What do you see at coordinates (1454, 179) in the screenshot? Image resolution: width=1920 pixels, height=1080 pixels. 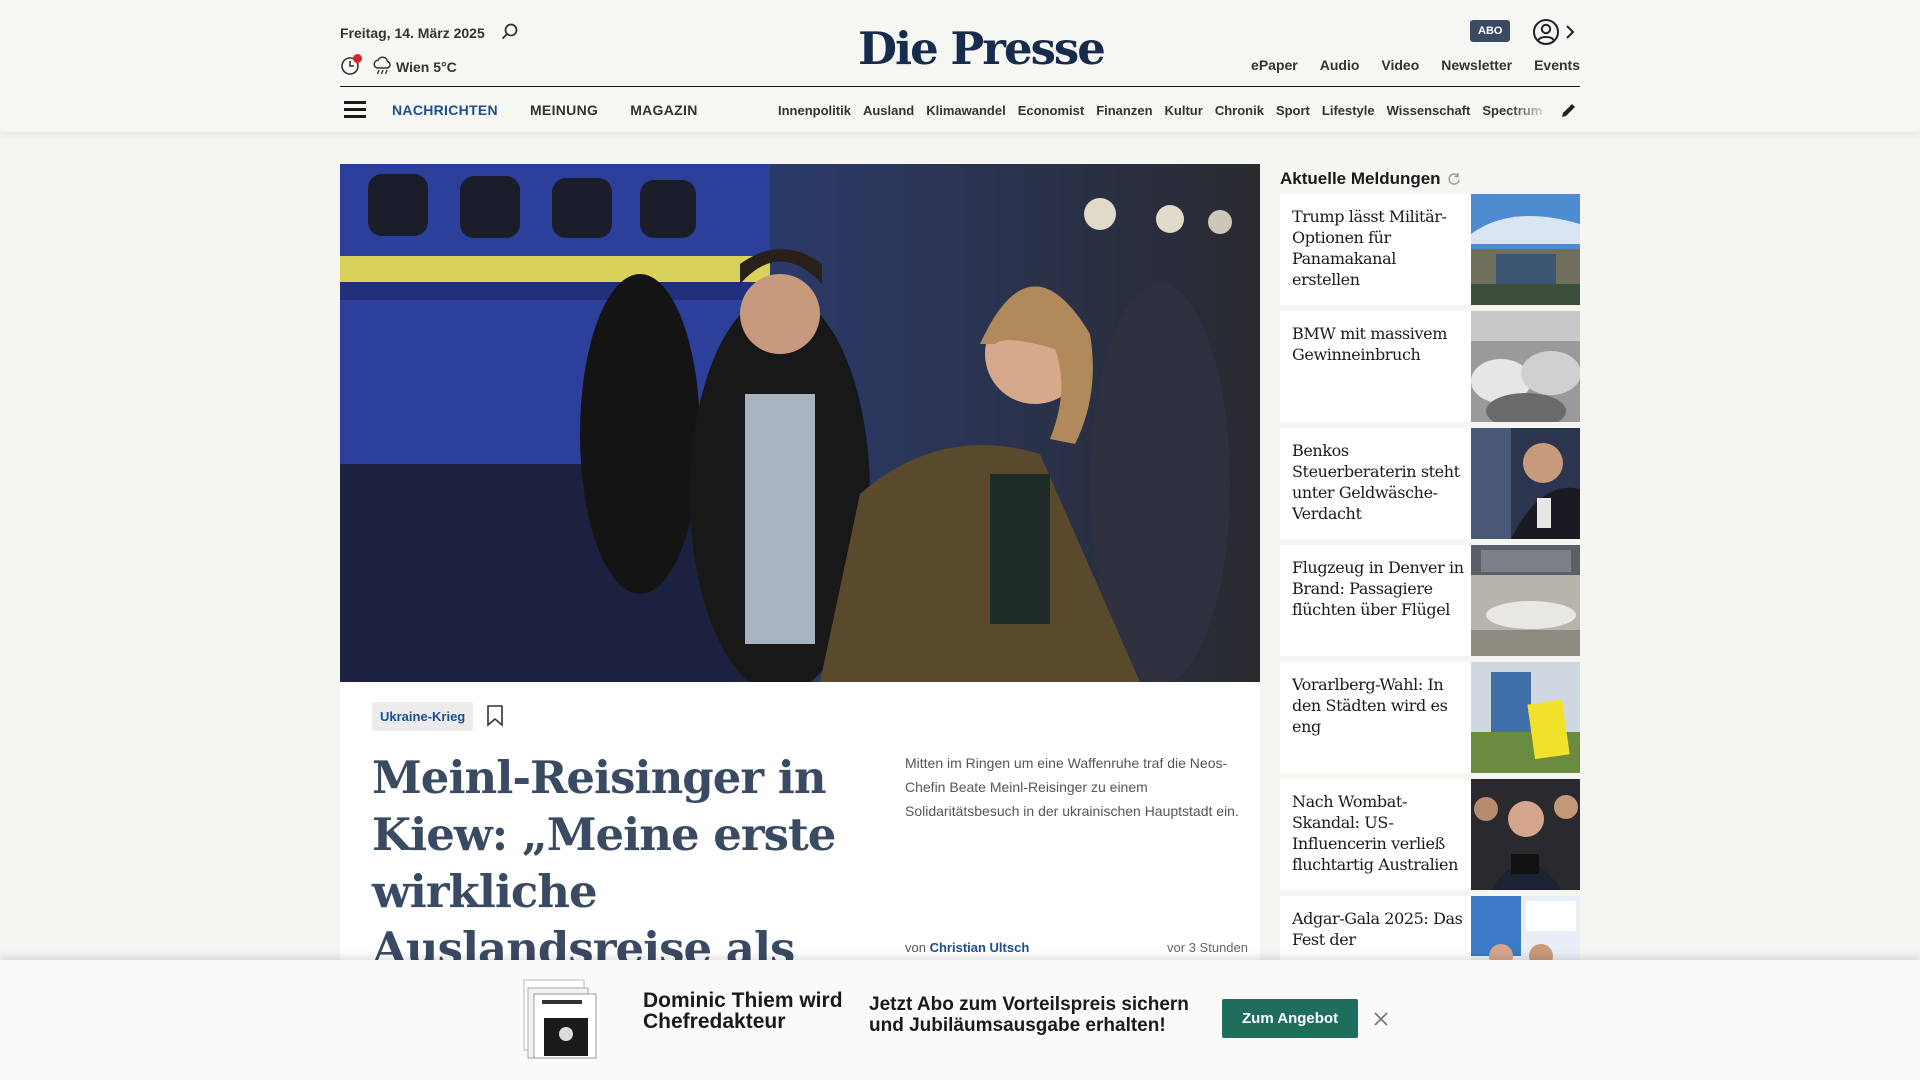 I see `refresh-icon` at bounding box center [1454, 179].